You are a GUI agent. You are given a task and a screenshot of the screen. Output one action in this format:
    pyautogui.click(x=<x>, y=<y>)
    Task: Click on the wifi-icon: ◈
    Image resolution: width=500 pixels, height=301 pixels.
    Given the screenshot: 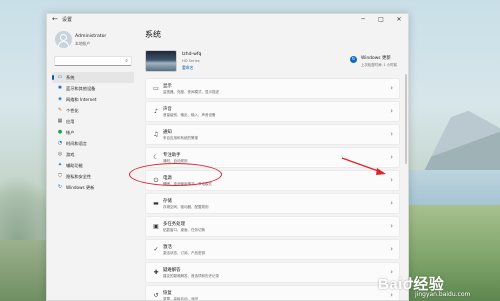 What is the action you would take?
    pyautogui.click(x=60, y=99)
    